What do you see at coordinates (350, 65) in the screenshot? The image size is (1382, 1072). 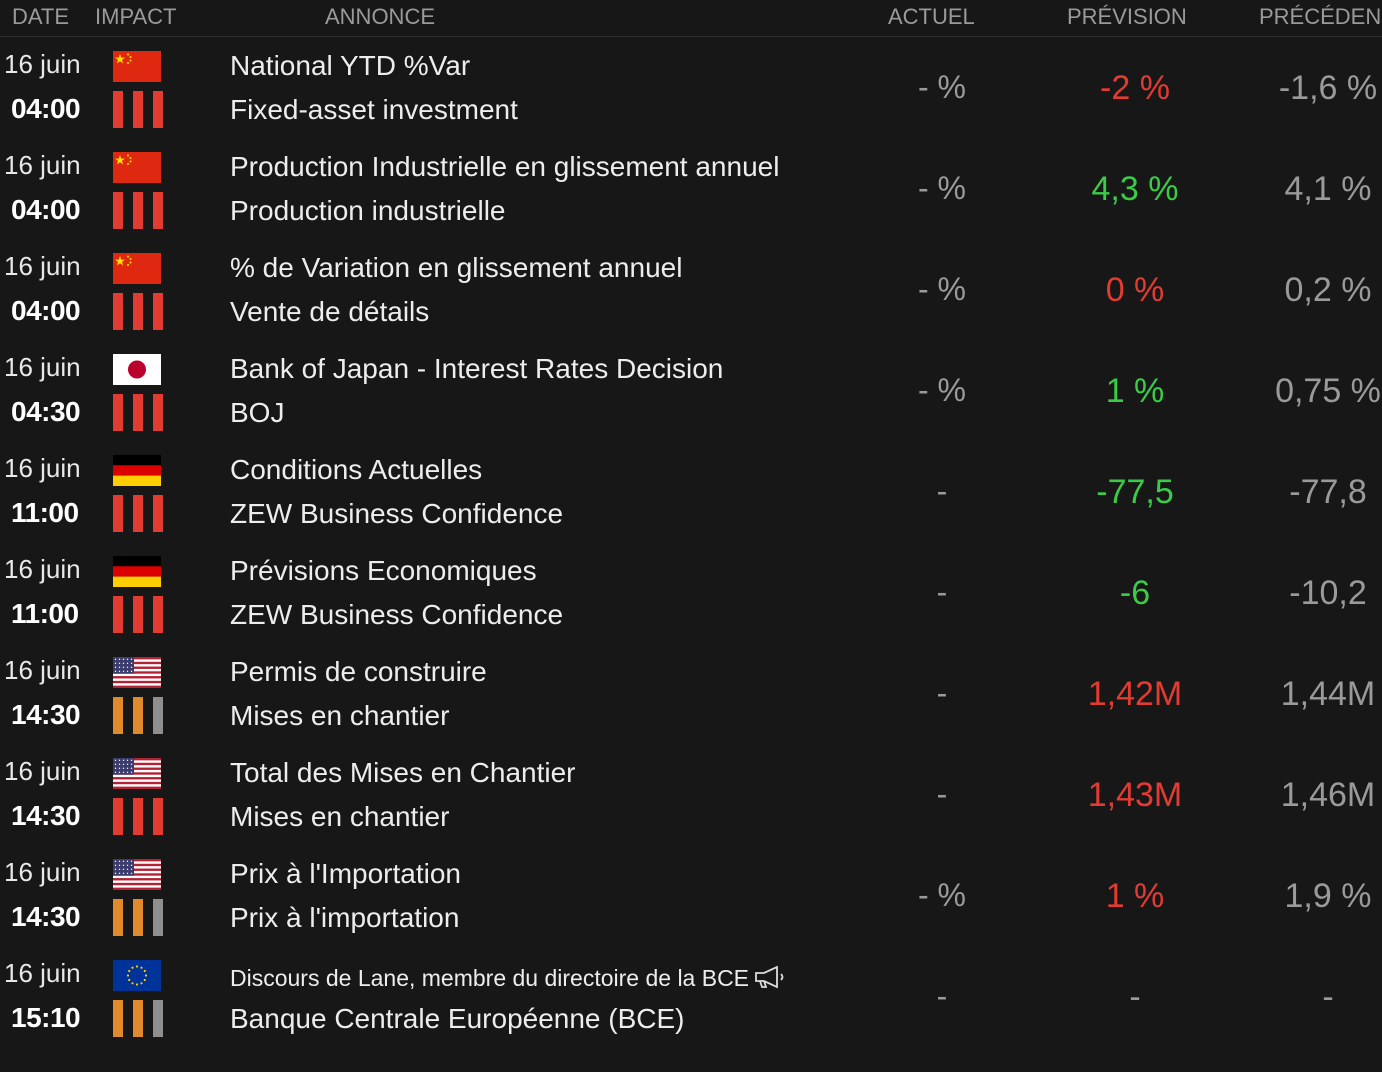 I see `event-title-text: National YTD %Var` at bounding box center [350, 65].